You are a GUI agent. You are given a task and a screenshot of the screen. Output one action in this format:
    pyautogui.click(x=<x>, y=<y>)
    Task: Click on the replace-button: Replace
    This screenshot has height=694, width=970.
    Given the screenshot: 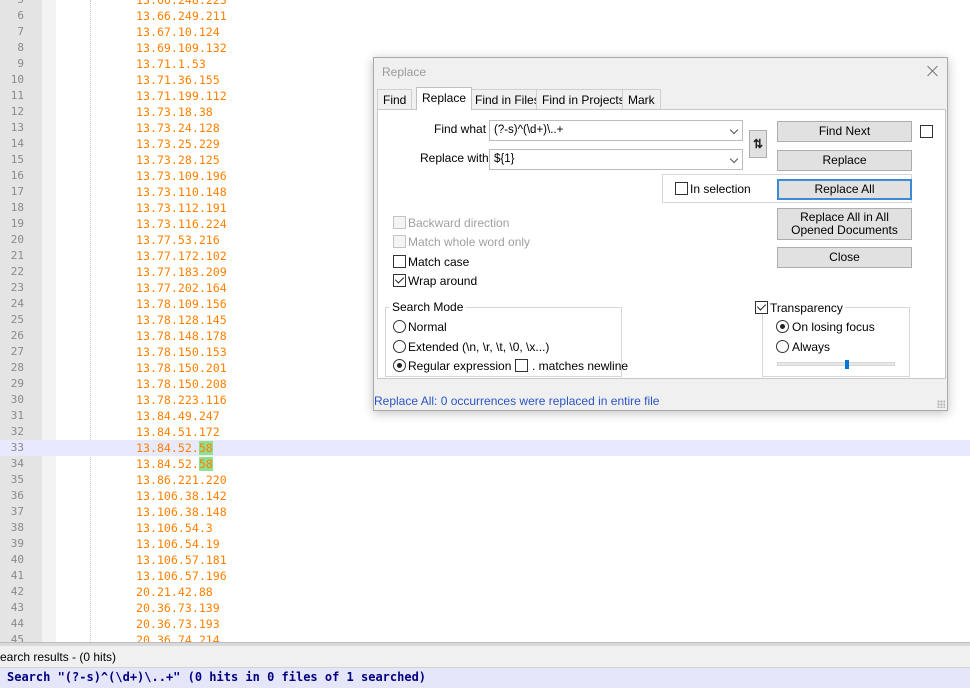 What is the action you would take?
    pyautogui.click(x=844, y=160)
    